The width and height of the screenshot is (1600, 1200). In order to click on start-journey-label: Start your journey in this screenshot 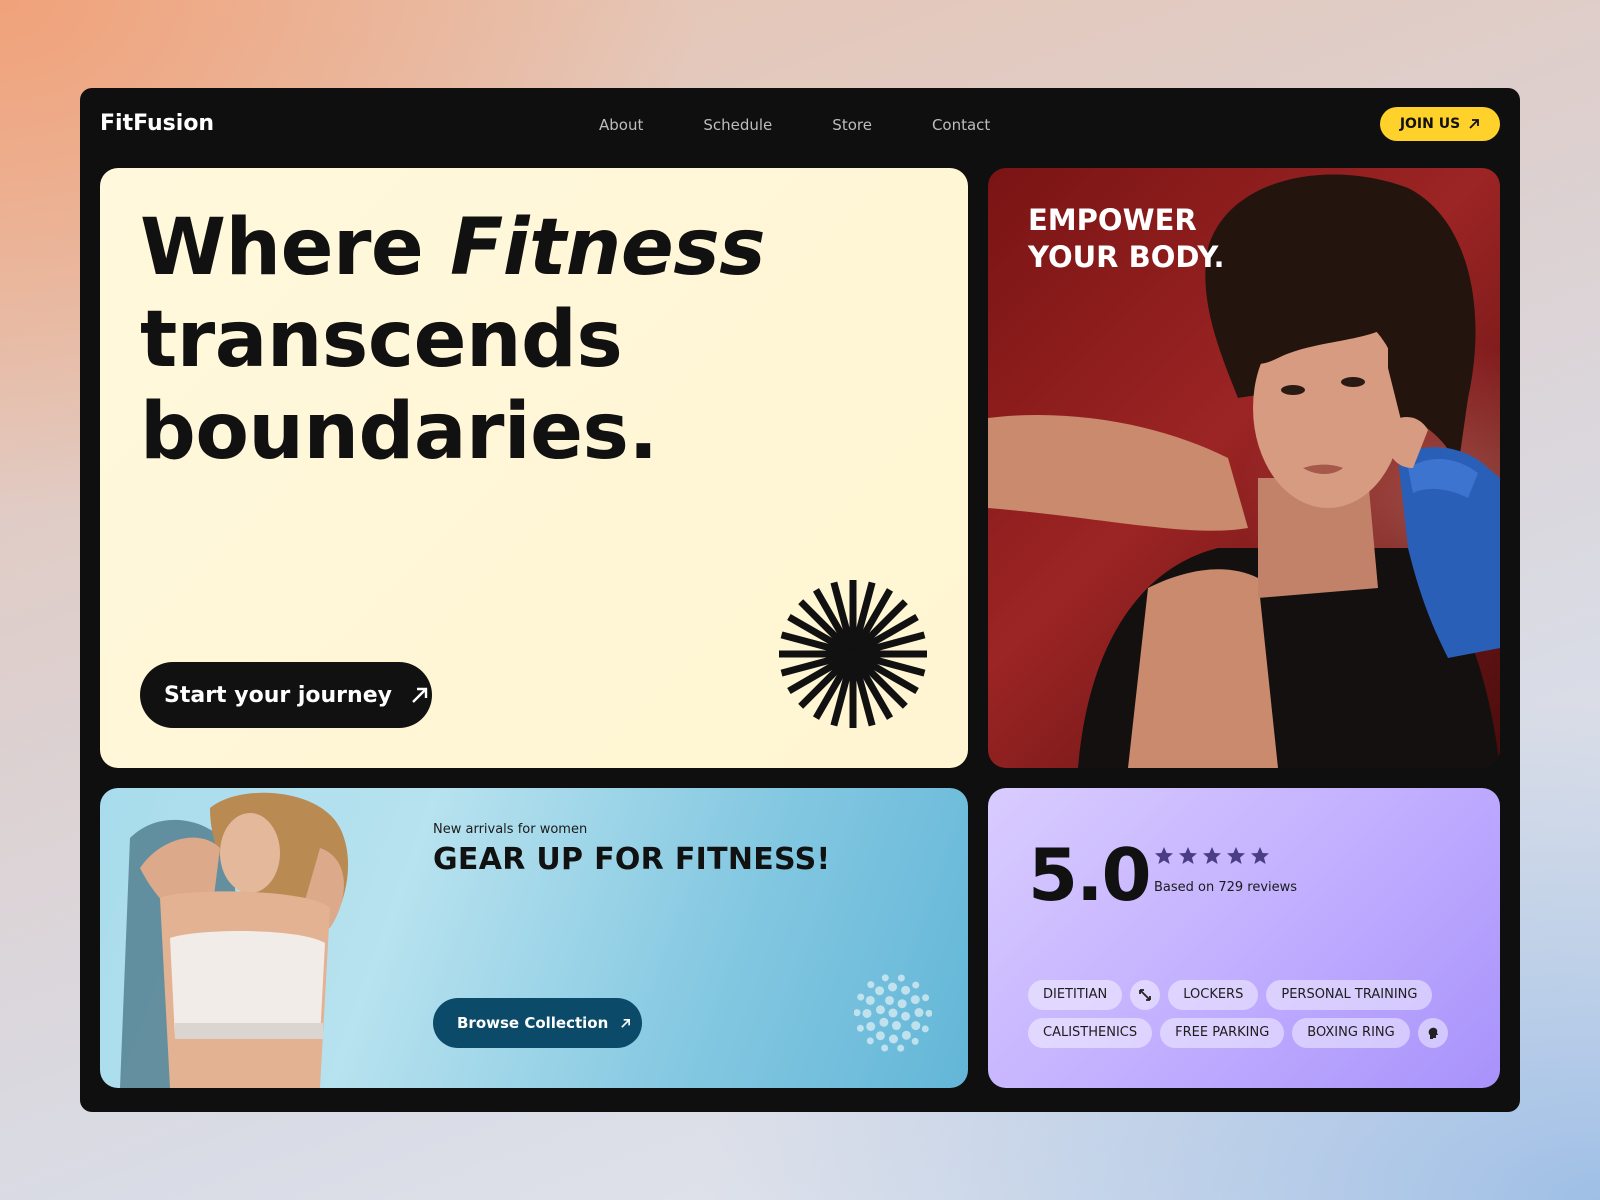, I will do `click(278, 695)`.